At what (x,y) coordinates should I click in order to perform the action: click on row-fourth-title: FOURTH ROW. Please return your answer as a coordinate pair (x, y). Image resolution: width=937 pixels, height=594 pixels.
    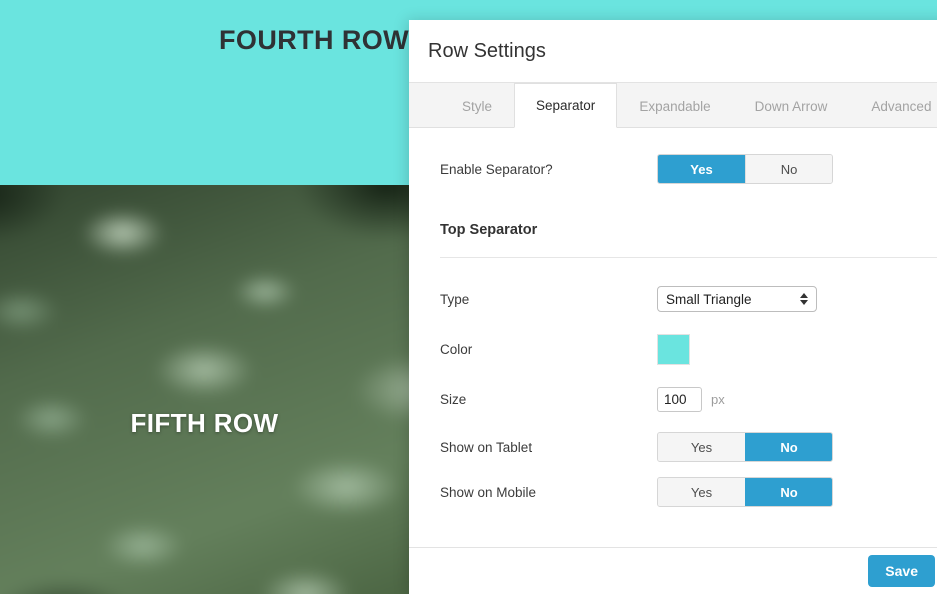
    Looking at the image, I should click on (314, 40).